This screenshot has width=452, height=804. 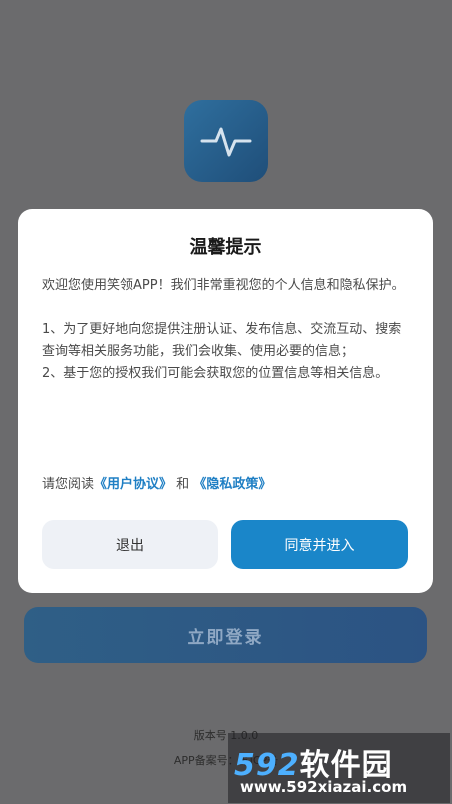 I want to click on user-agreement-link: 《用户协议》, so click(x=133, y=484).